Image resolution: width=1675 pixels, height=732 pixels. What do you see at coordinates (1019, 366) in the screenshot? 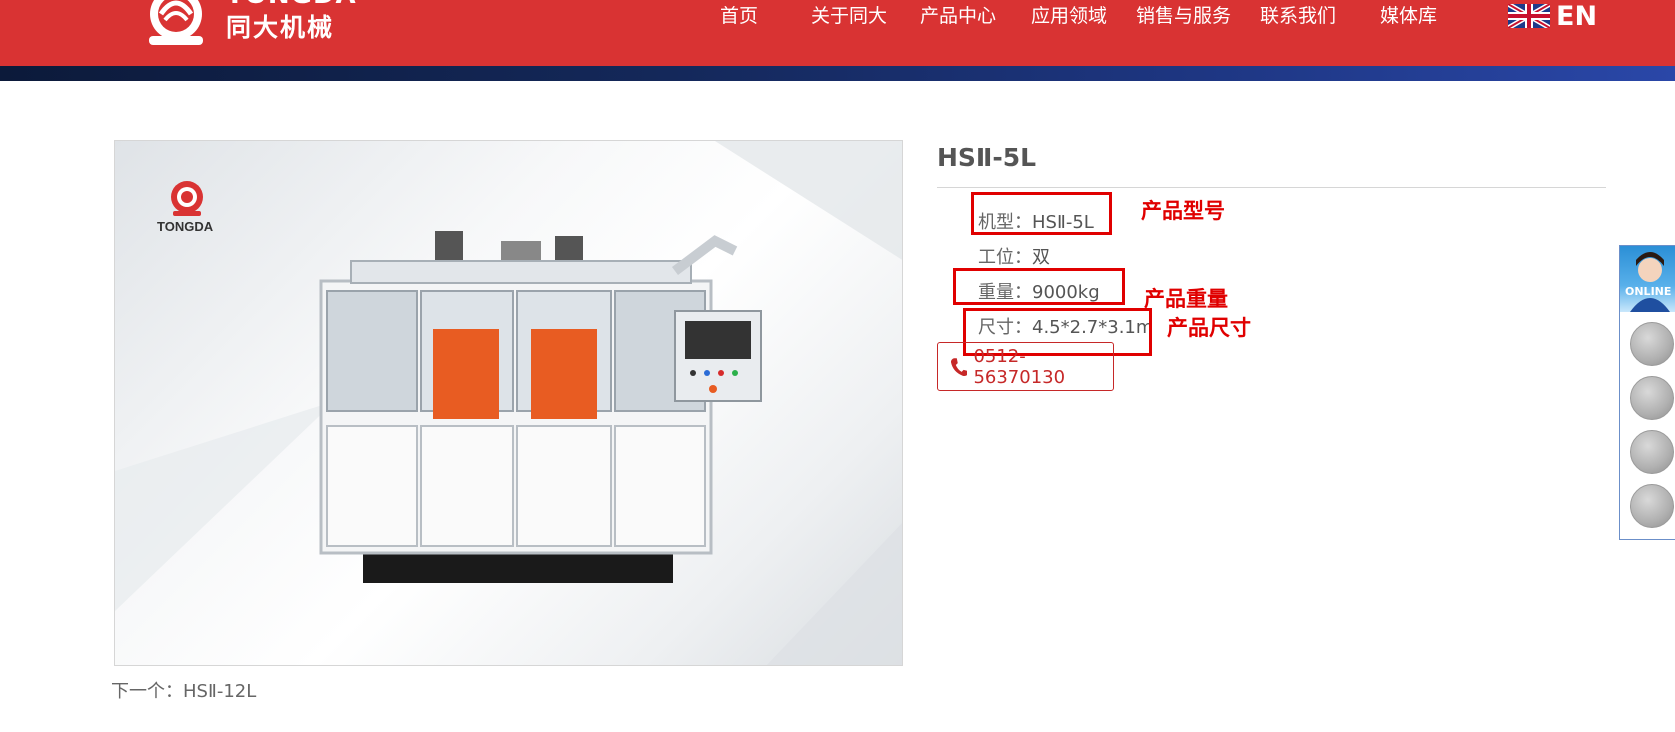
I see `phone-number: 0512-56370130` at bounding box center [1019, 366].